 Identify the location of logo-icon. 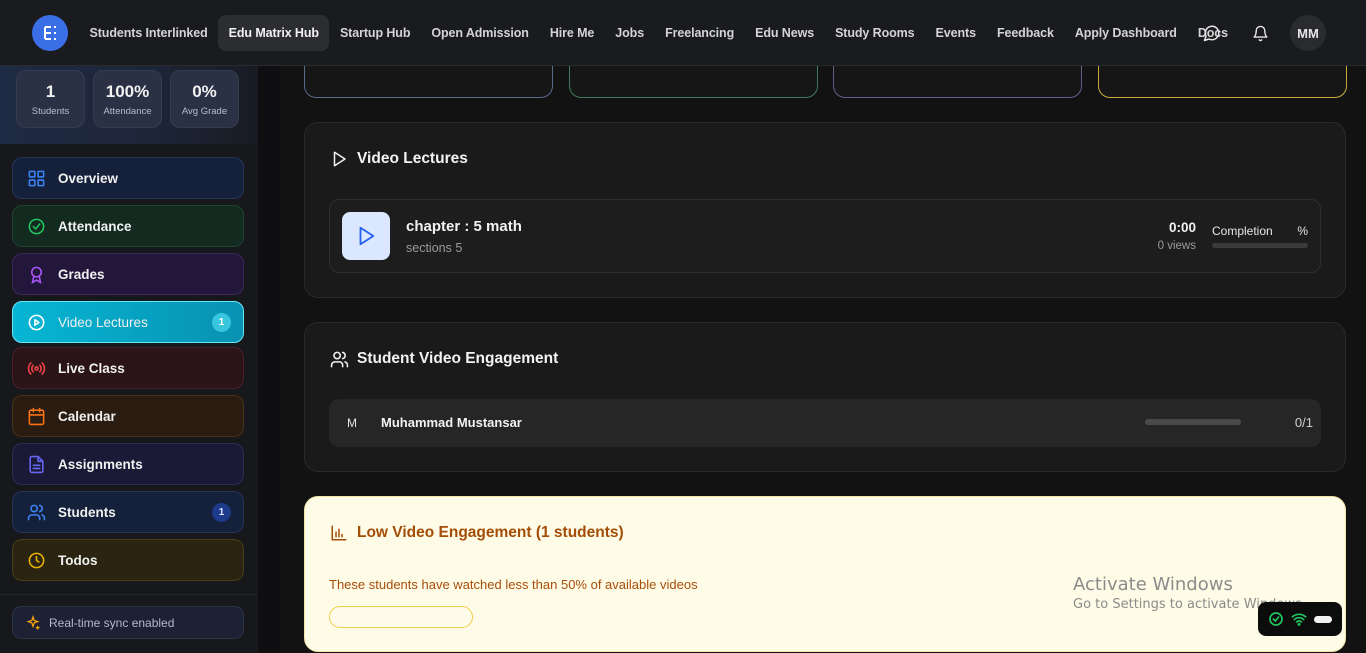
(50, 33).